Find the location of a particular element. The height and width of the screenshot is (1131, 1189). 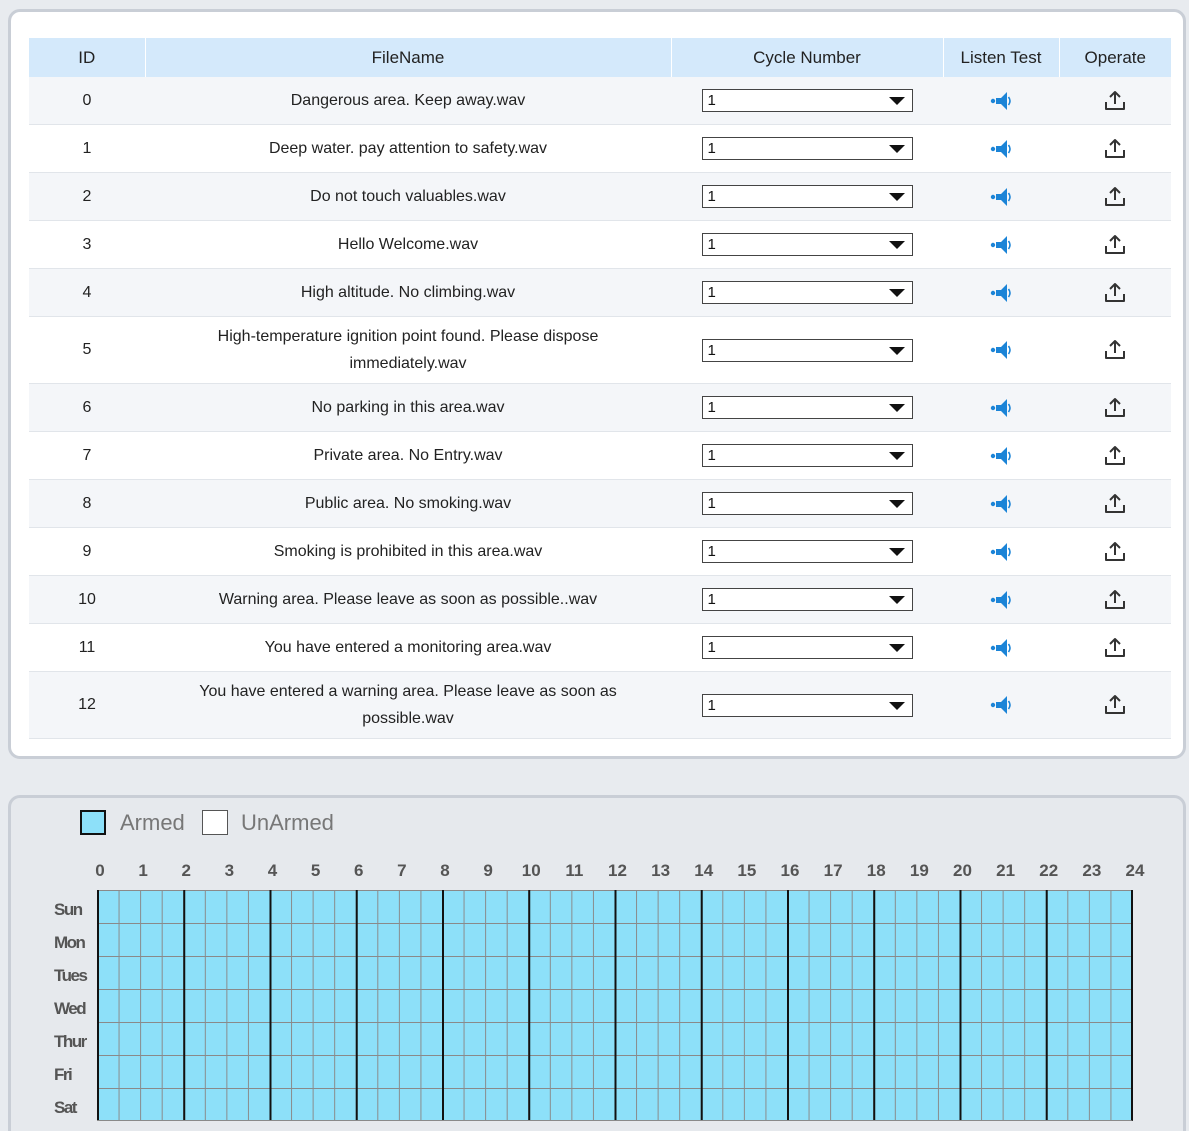

row-filename: Dangerous area. Keep away.wav is located at coordinates (408, 101).